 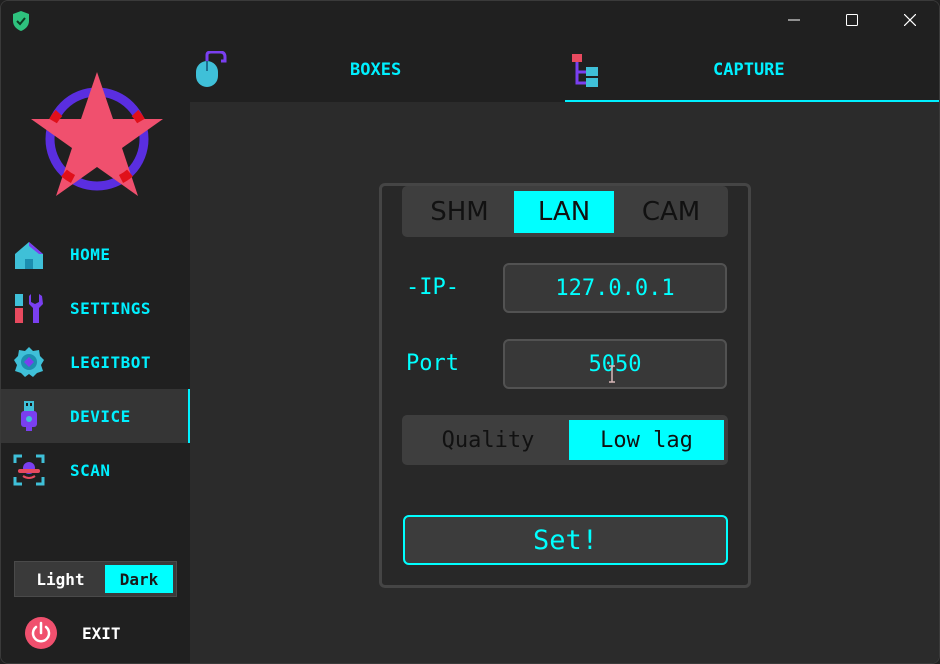 I want to click on robot-gear-icon, so click(x=29, y=362).